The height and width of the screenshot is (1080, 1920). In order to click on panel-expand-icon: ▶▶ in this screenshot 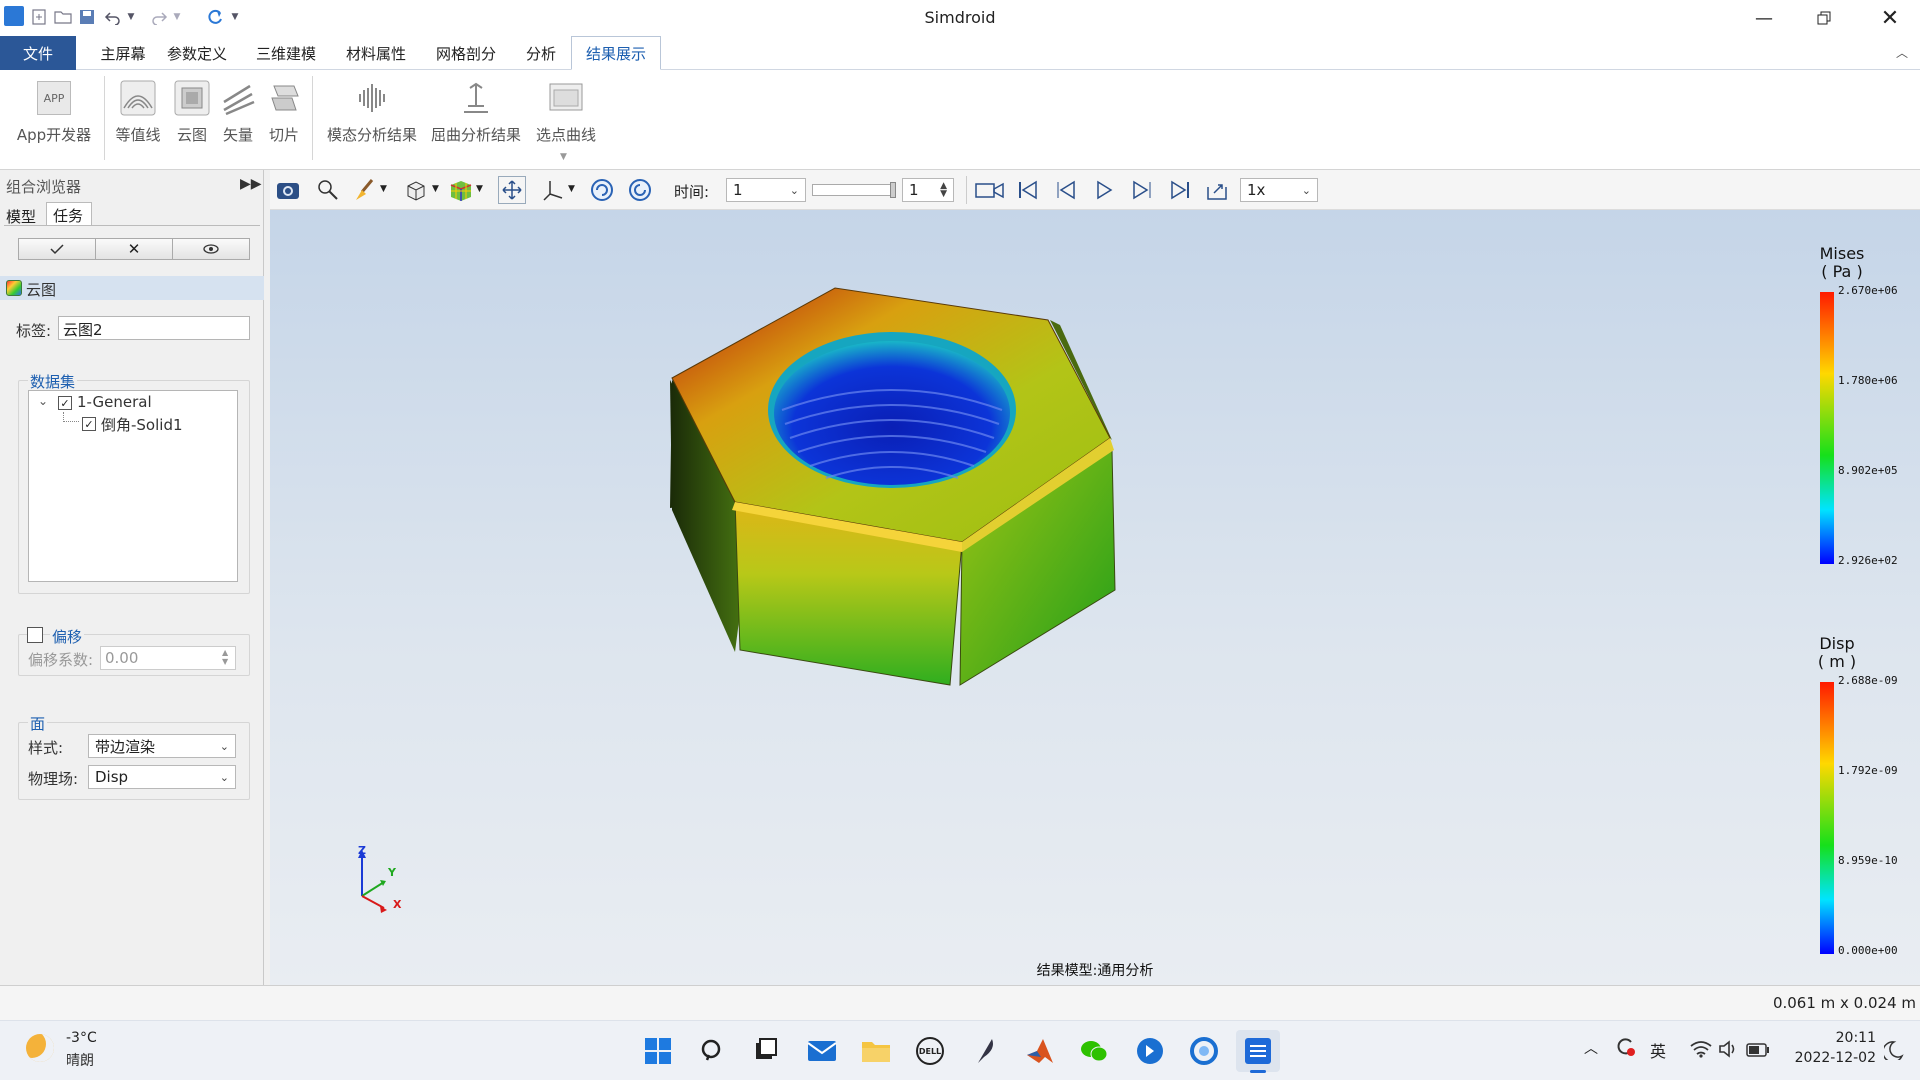, I will do `click(251, 184)`.